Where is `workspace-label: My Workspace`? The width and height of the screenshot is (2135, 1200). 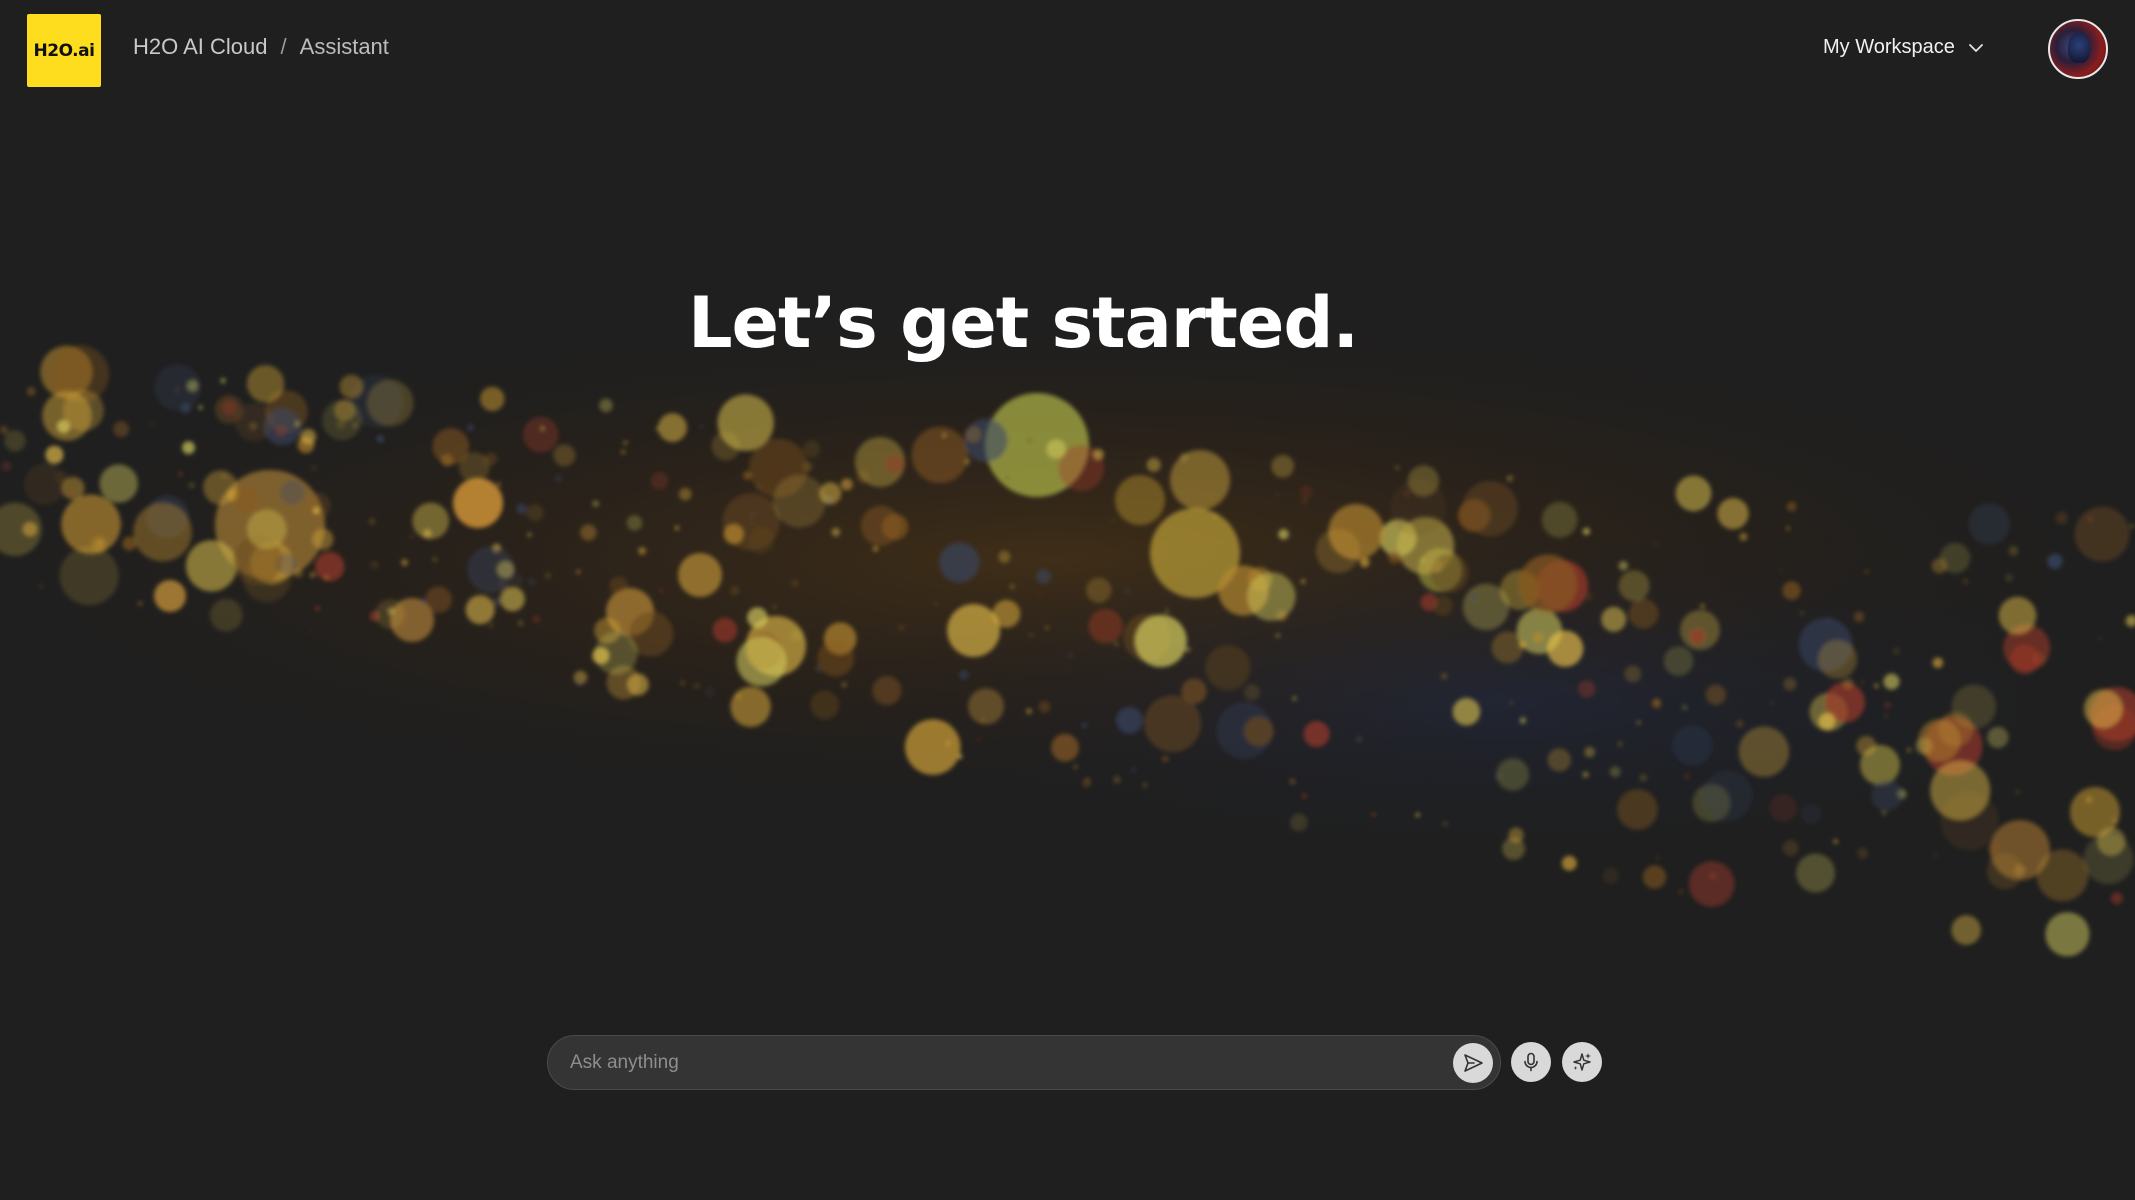 workspace-label: My Workspace is located at coordinates (1889, 47).